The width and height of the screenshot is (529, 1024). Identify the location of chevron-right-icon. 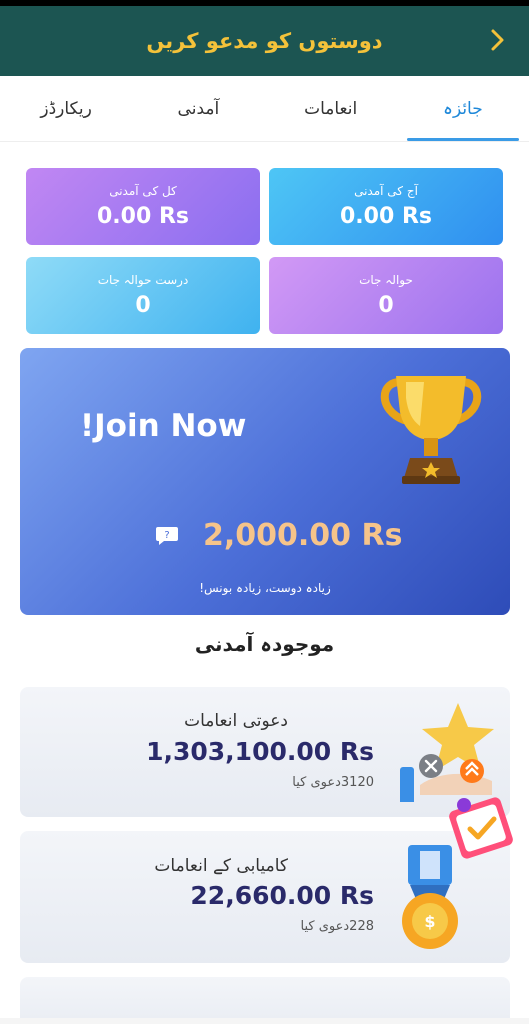
(497, 40).